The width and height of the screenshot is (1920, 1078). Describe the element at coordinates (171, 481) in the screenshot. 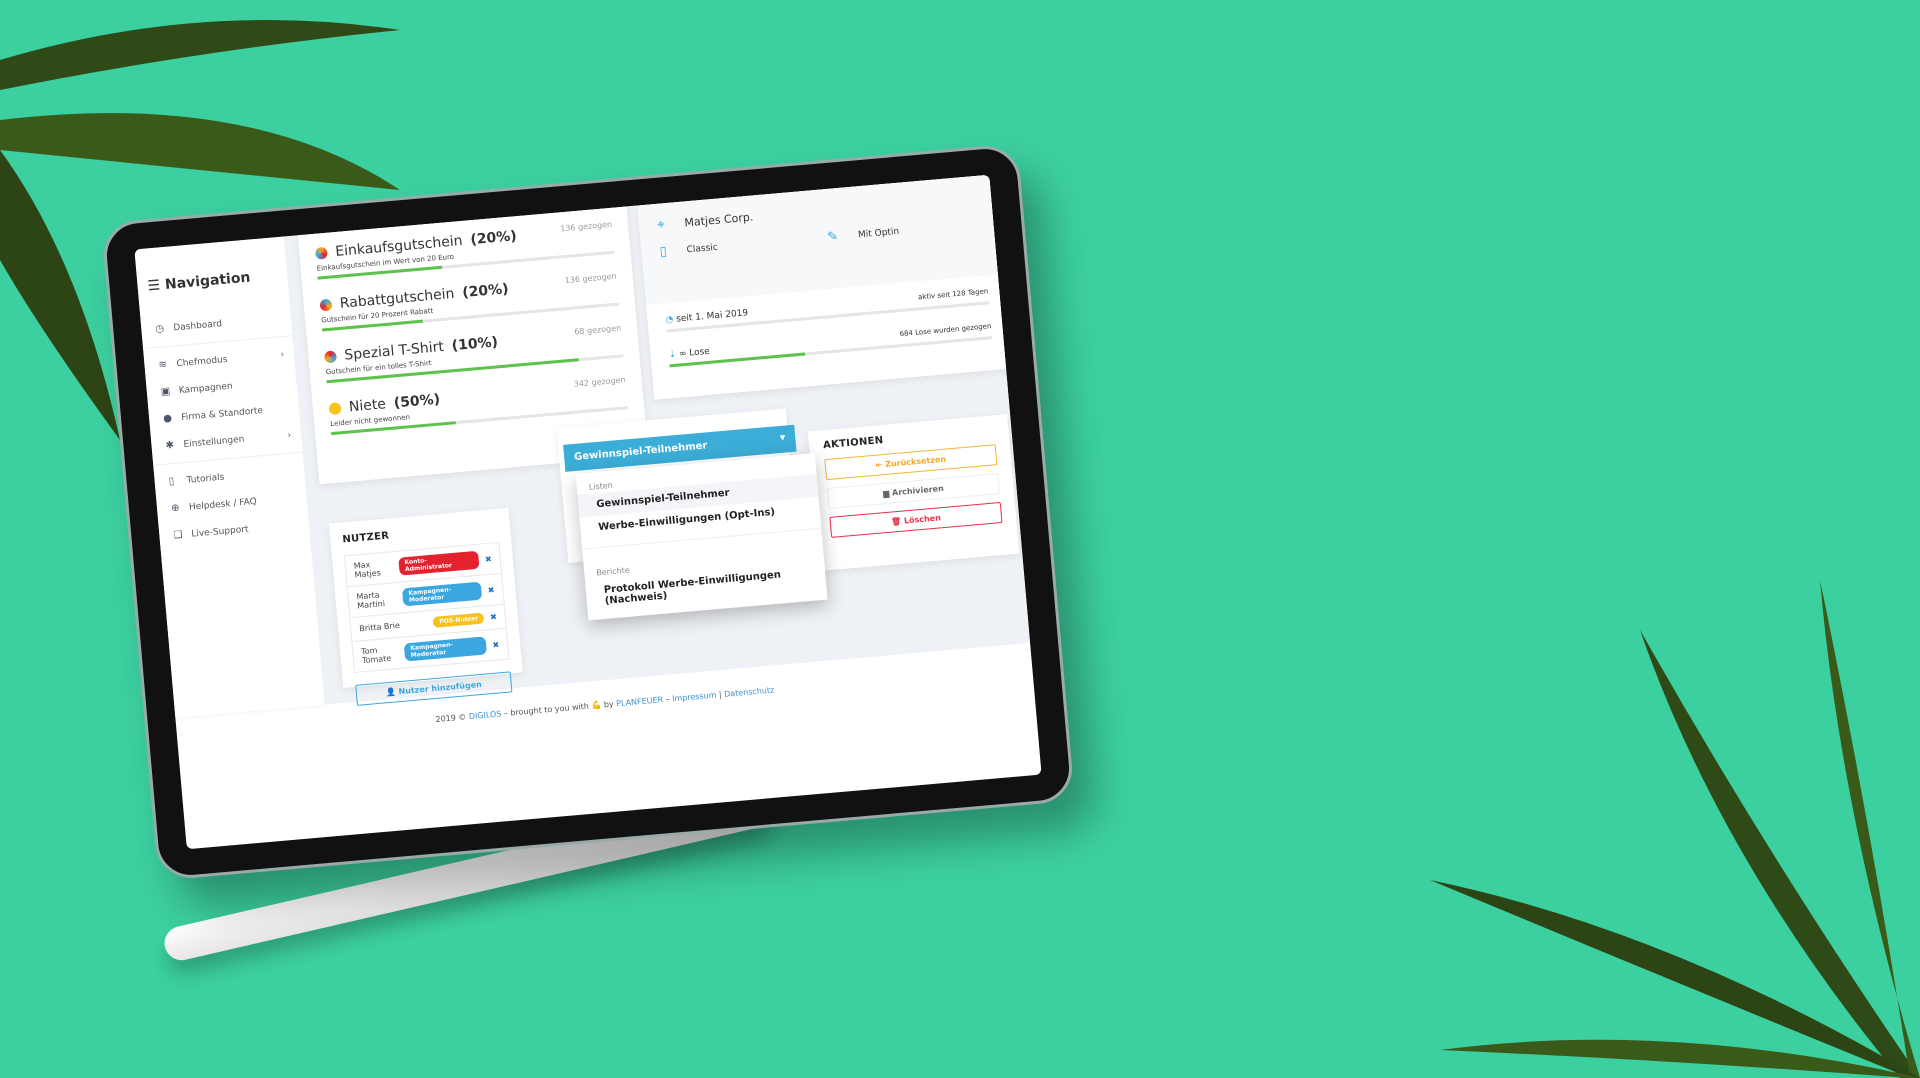

I see `bookmark-icon: ▯` at that location.